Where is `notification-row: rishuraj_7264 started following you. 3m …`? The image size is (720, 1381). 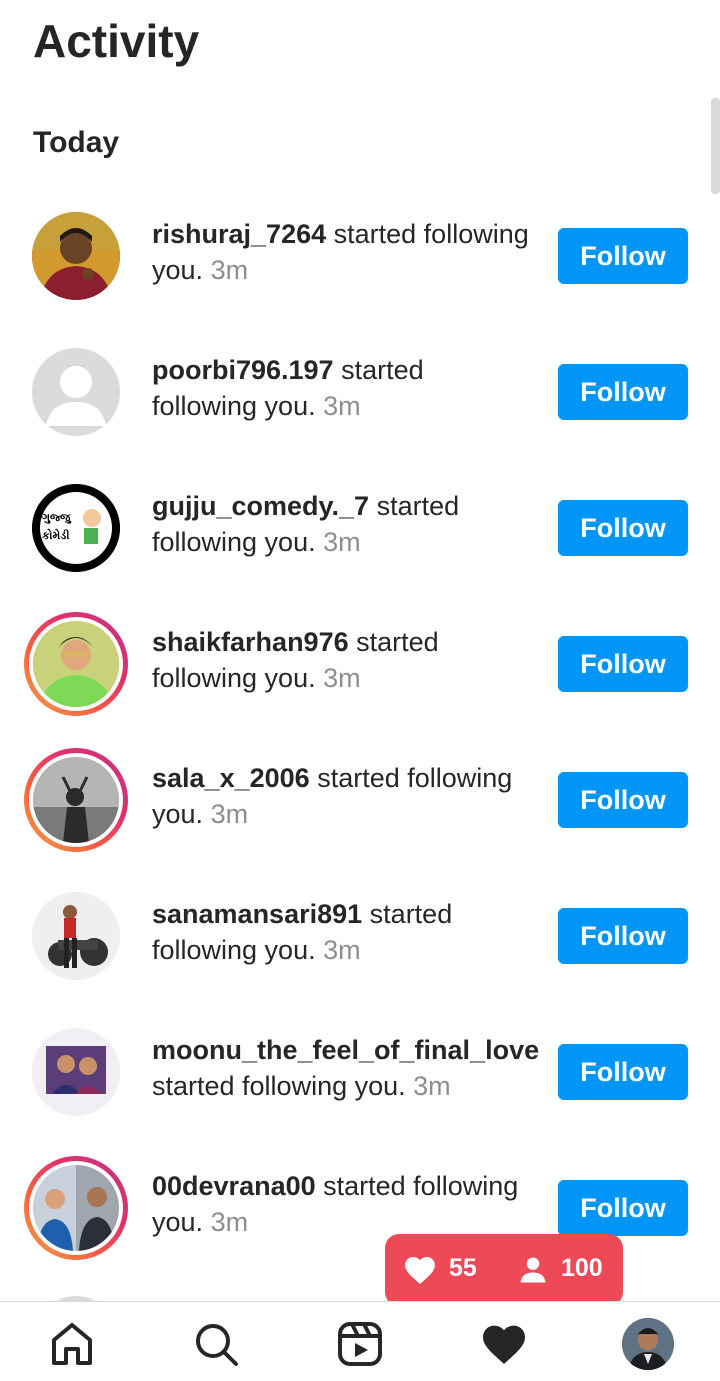
notification-row: rishuraj_7264 started following you. 3m … is located at coordinates (360, 266).